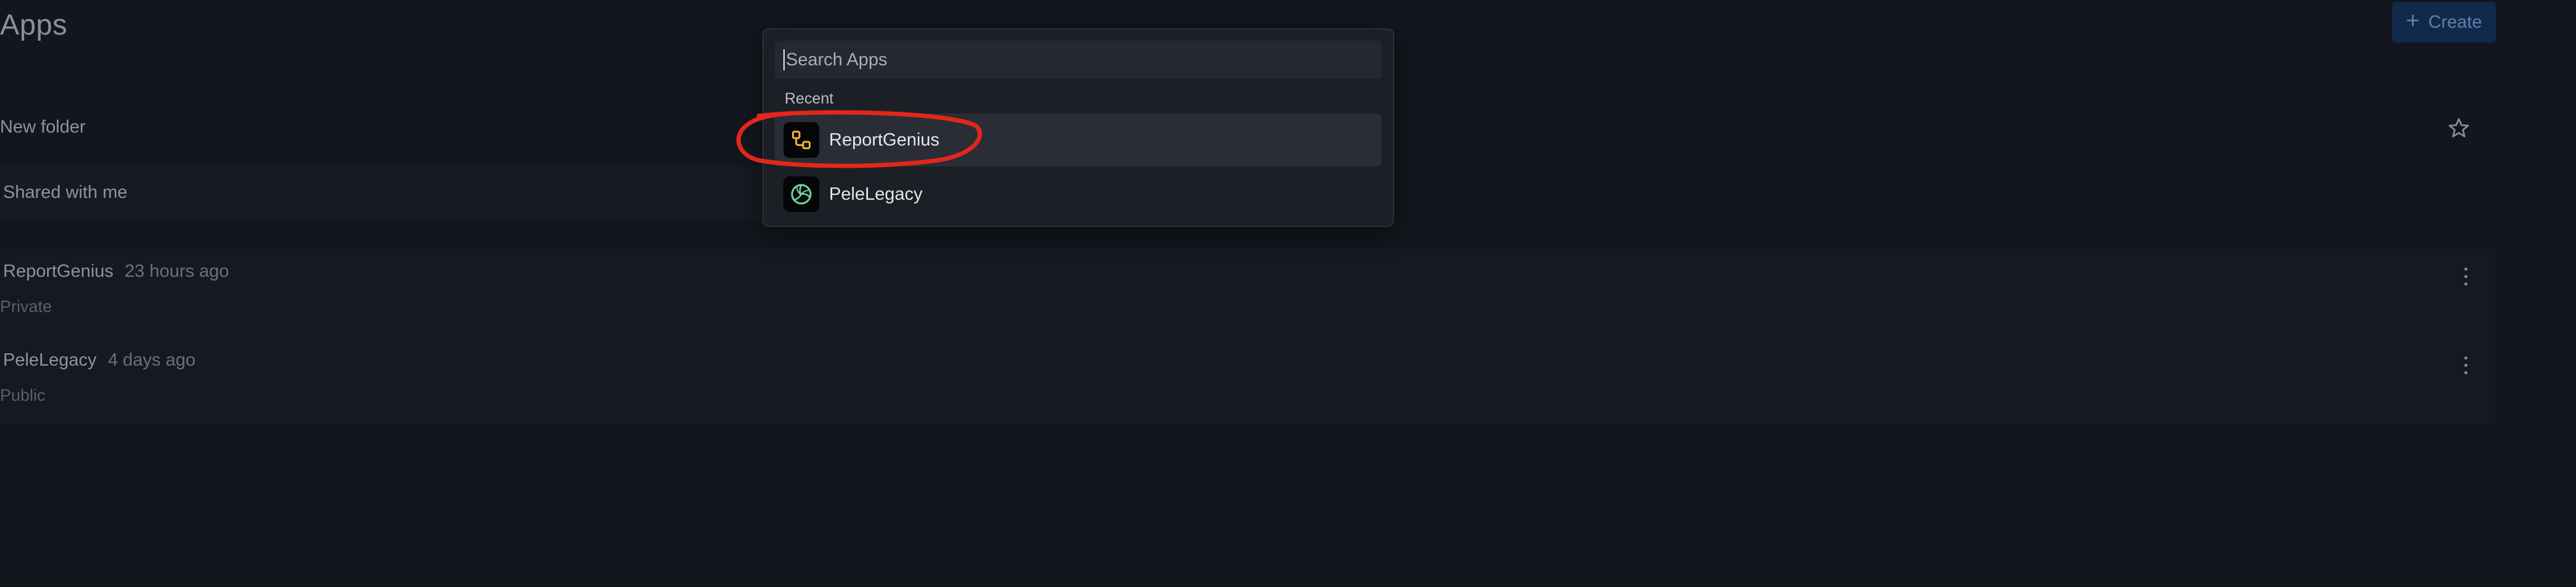 Image resolution: width=2576 pixels, height=587 pixels. What do you see at coordinates (2455, 22) in the screenshot?
I see `create-button-label: Create` at bounding box center [2455, 22].